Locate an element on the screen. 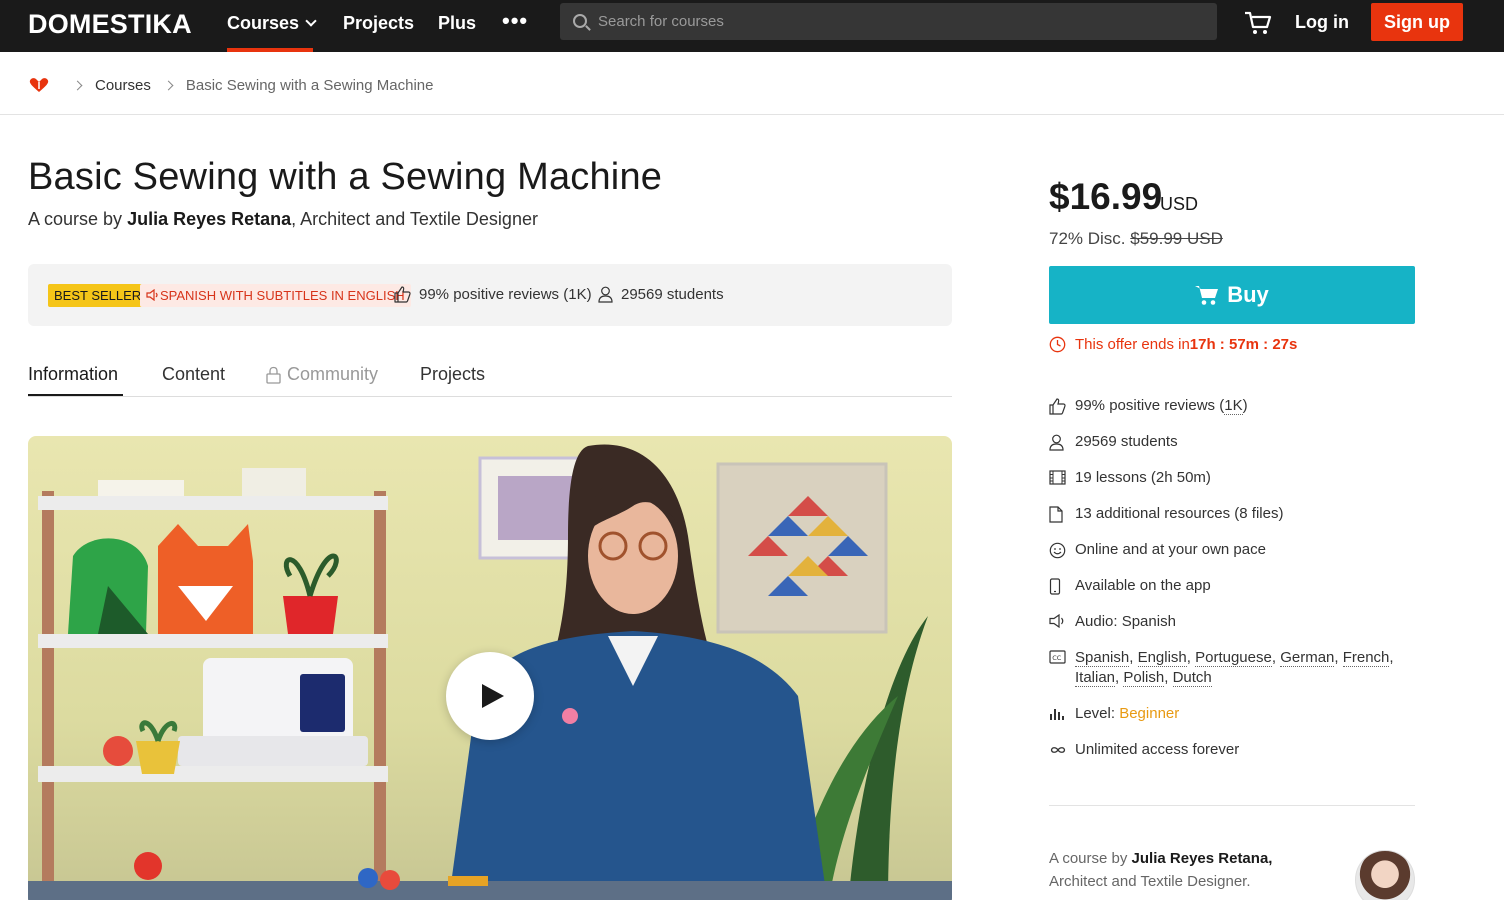  feature-resources: 13 additional resources (8 files) is located at coordinates (1232, 514).